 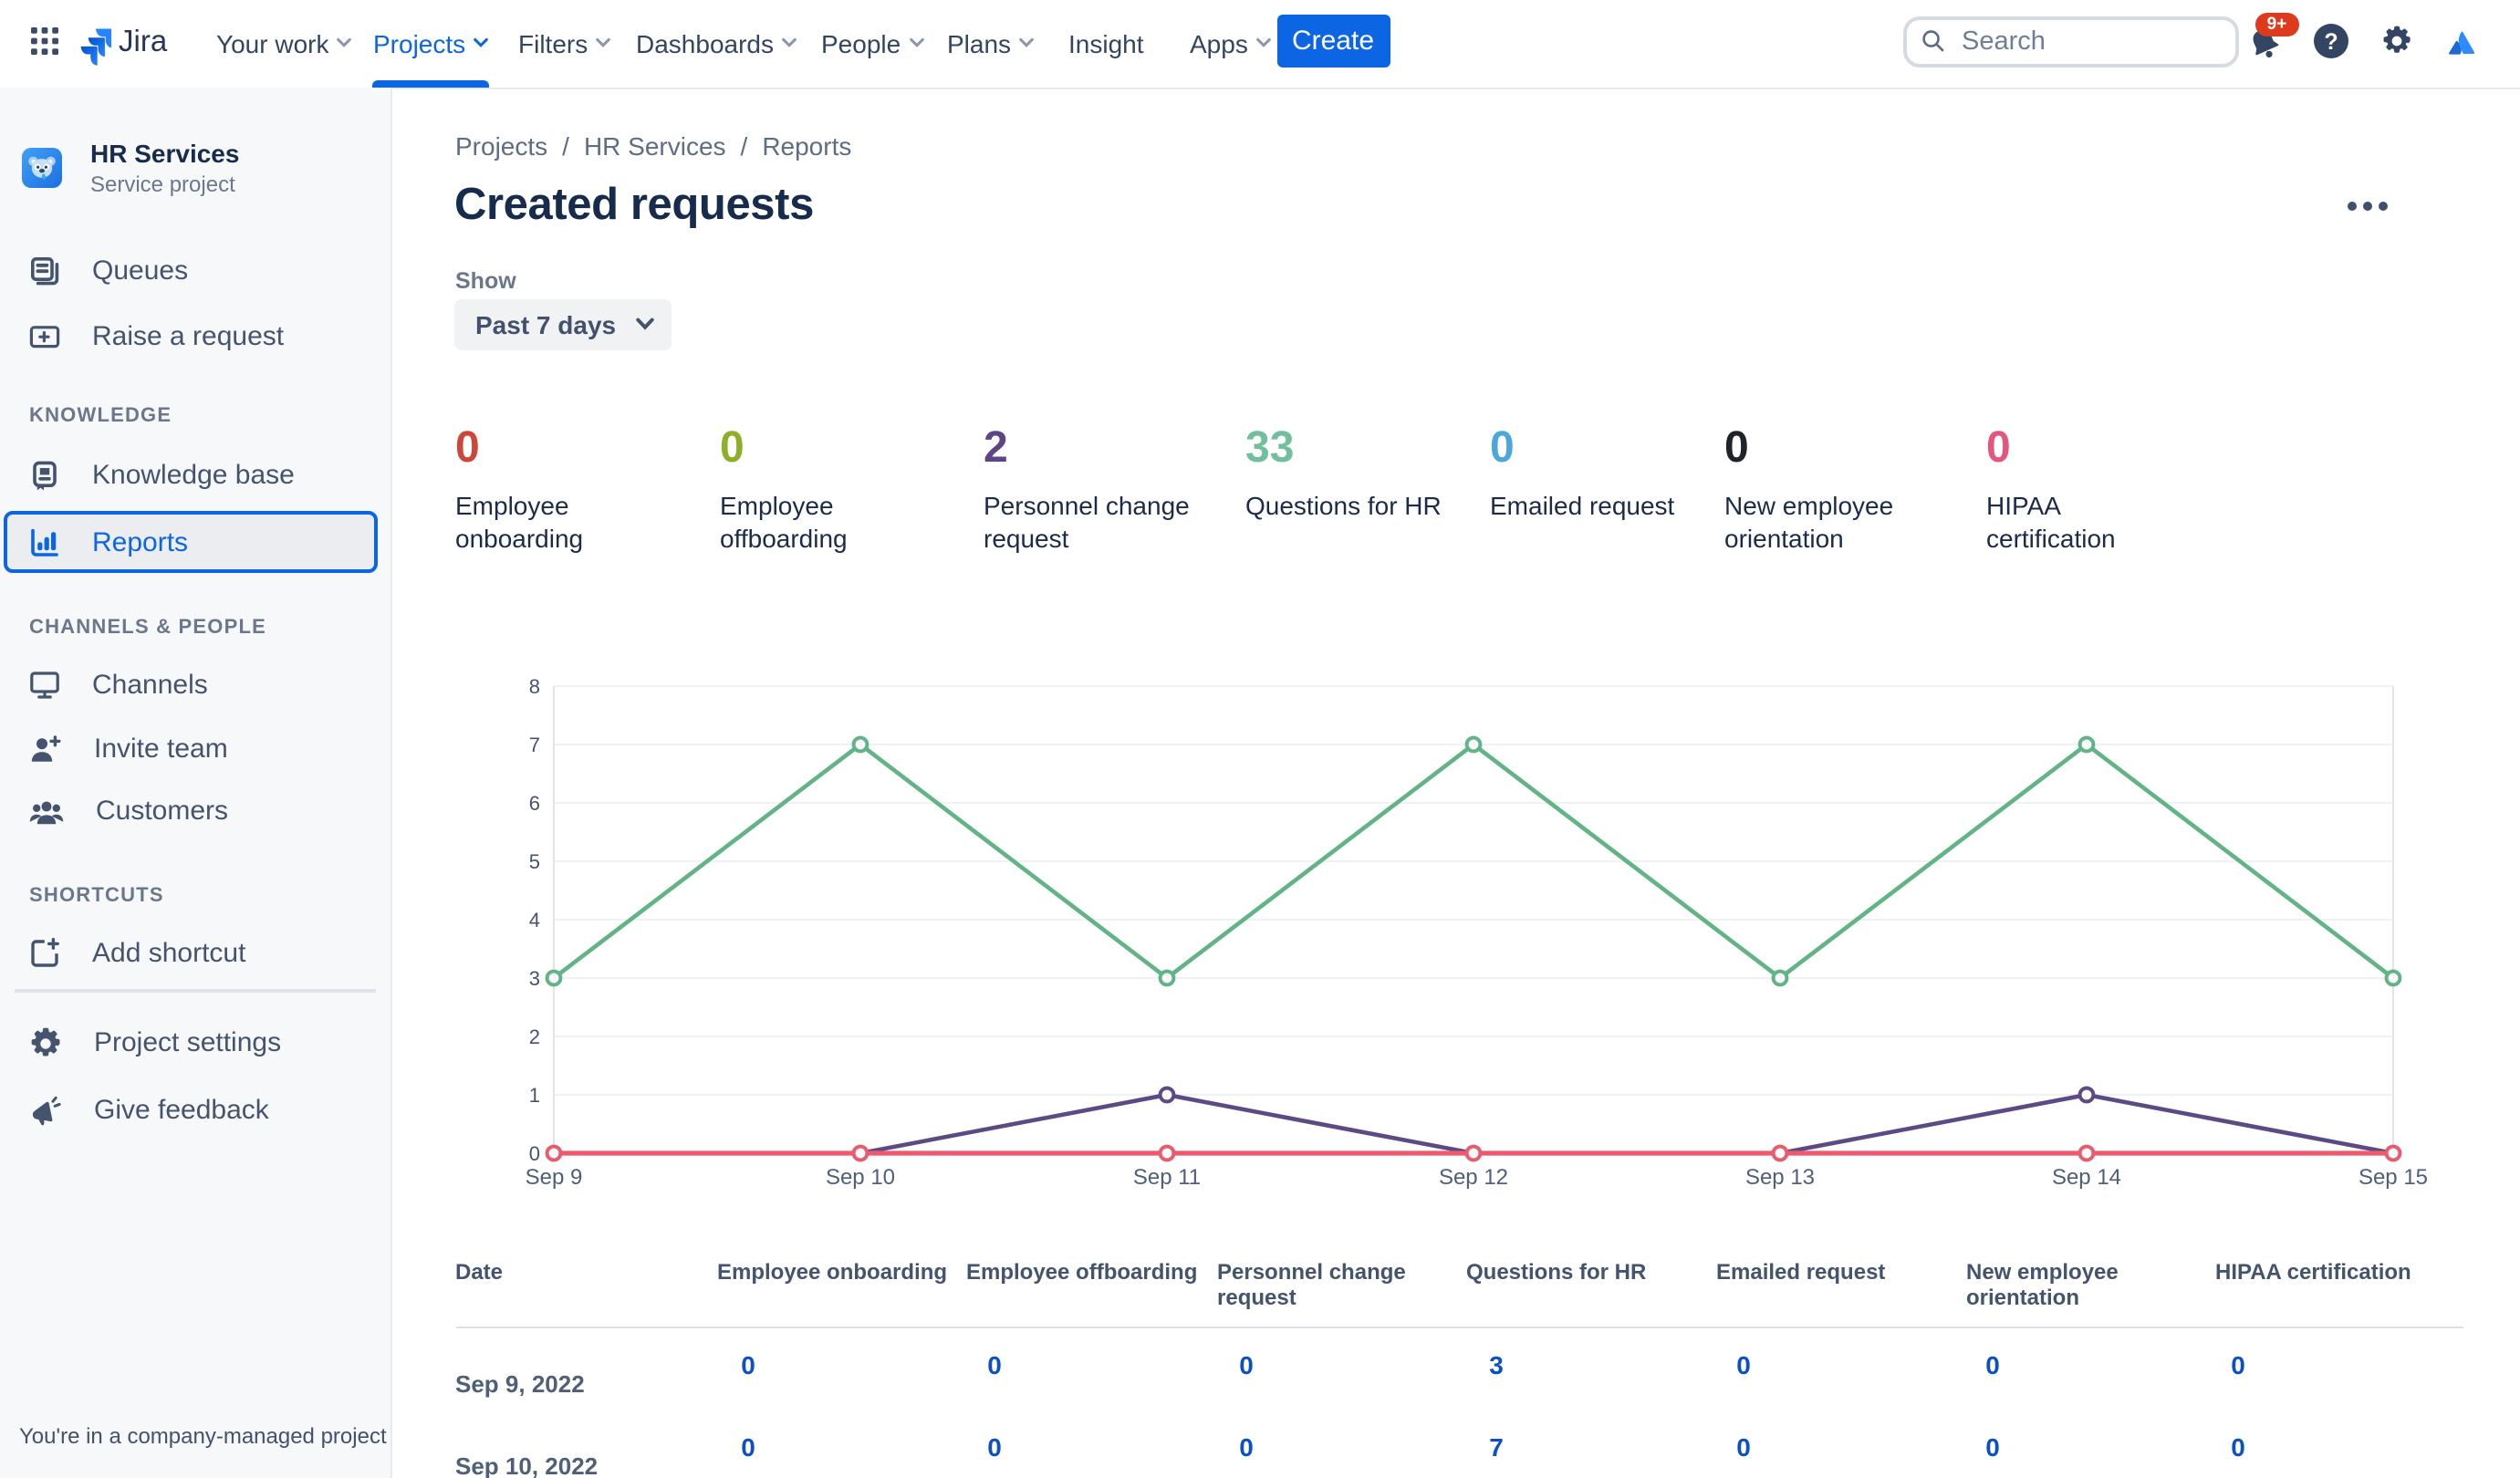 What do you see at coordinates (535, 1153) in the screenshot?
I see `svg-text: 0` at bounding box center [535, 1153].